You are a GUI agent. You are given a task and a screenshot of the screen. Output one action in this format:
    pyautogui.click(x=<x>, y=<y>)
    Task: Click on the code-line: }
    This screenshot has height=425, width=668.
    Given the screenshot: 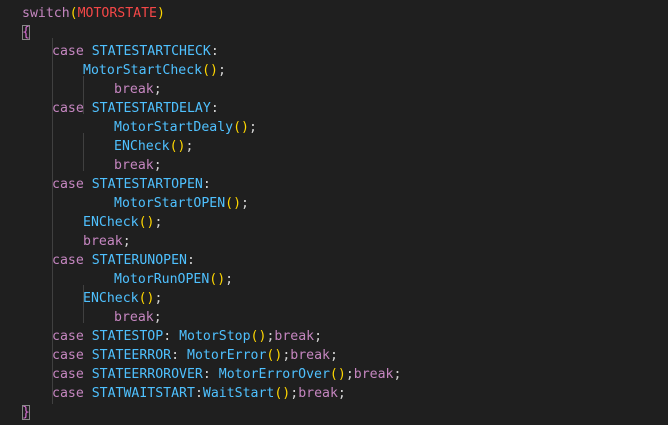 What is the action you would take?
    pyautogui.click(x=26, y=412)
    